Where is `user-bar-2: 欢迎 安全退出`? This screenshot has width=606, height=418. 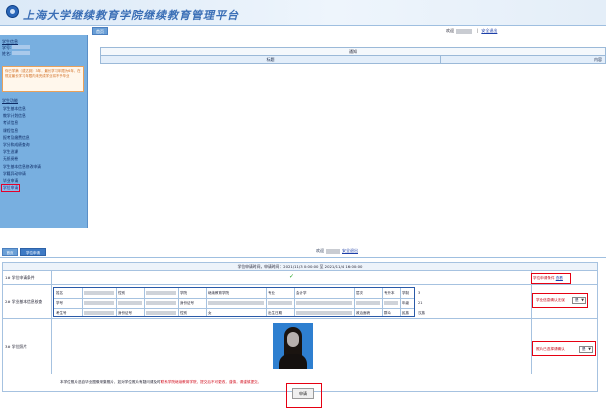
user-bar-2: 欢迎 安全退出 is located at coordinates (337, 251).